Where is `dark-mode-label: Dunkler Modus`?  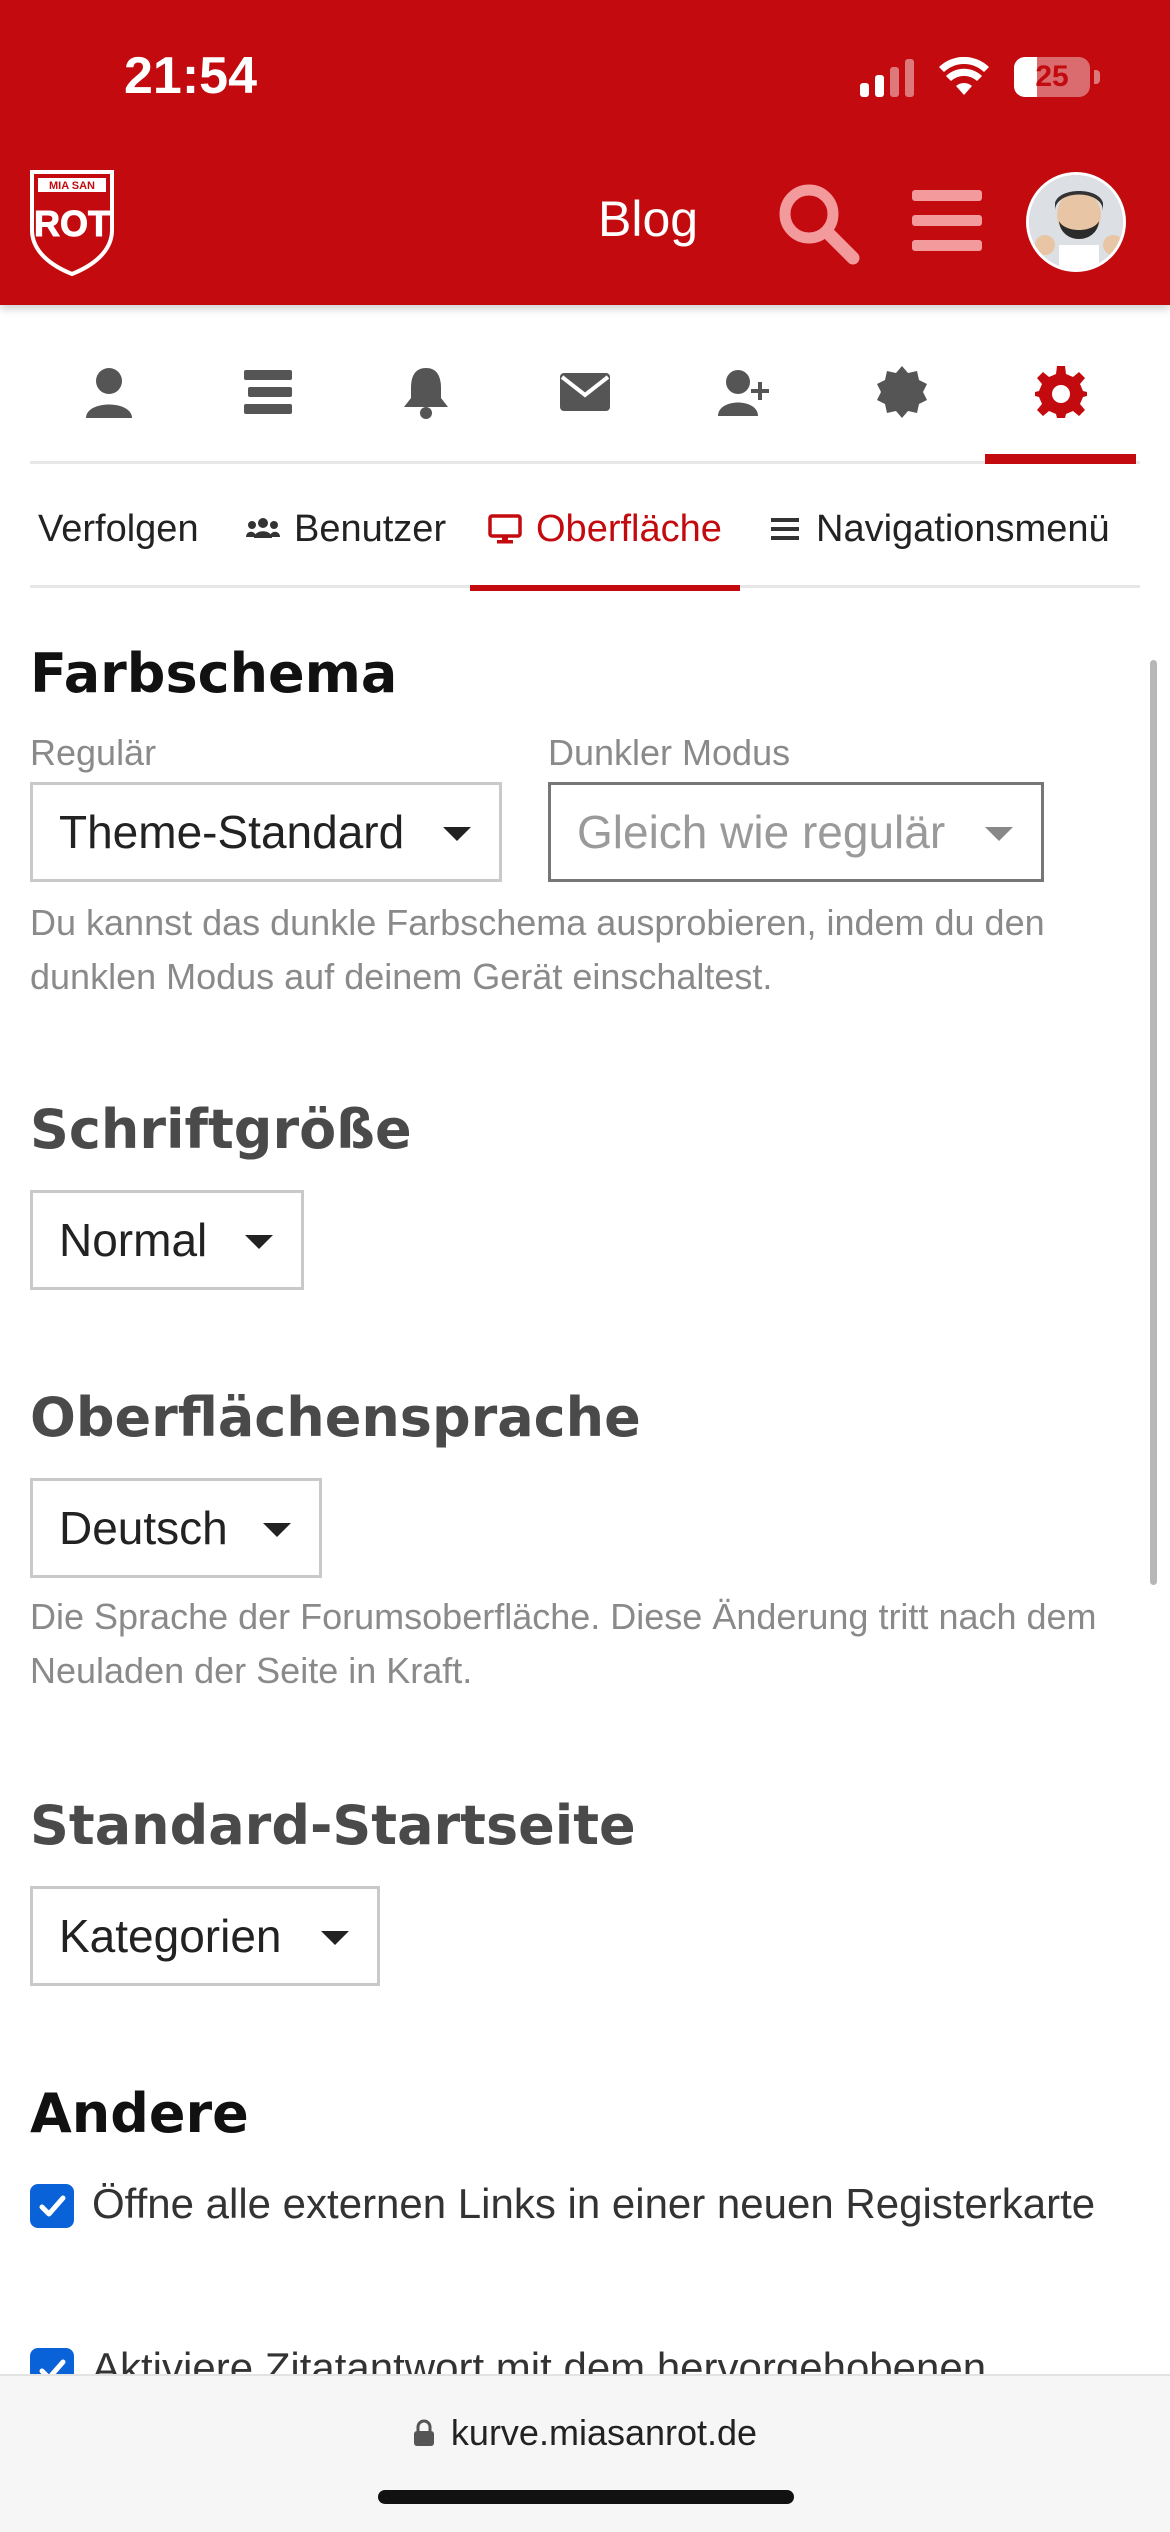 dark-mode-label: Dunkler Modus is located at coordinates (669, 752).